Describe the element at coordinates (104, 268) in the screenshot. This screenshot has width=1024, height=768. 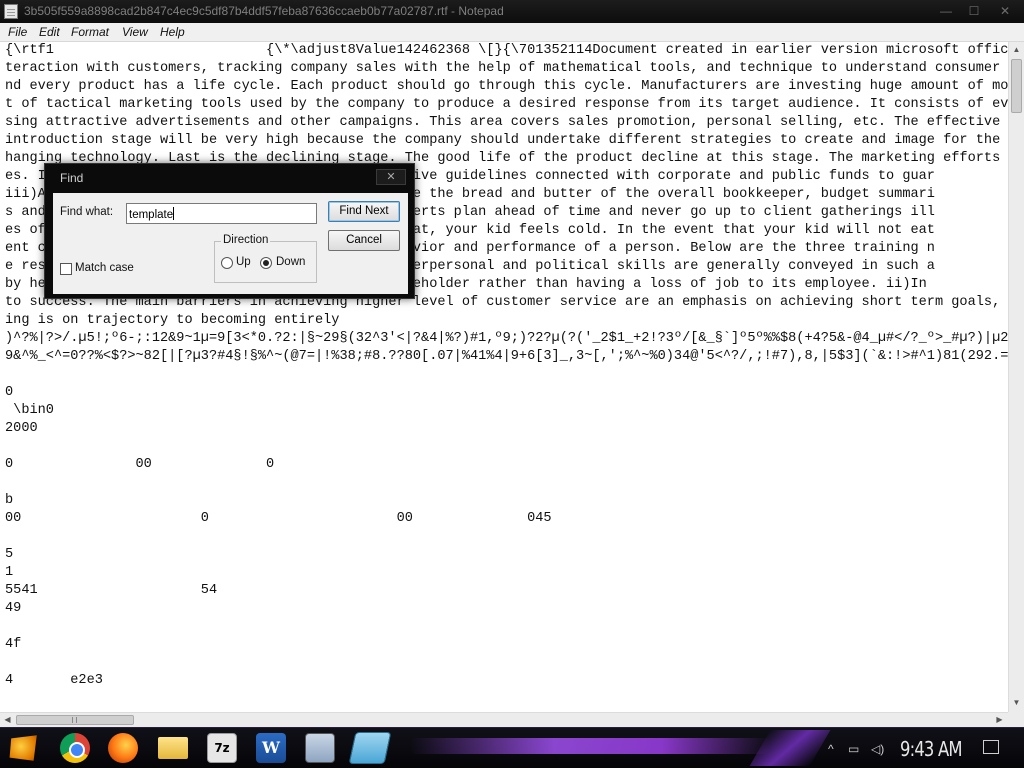
I see `match-case-label: Match case` at that location.